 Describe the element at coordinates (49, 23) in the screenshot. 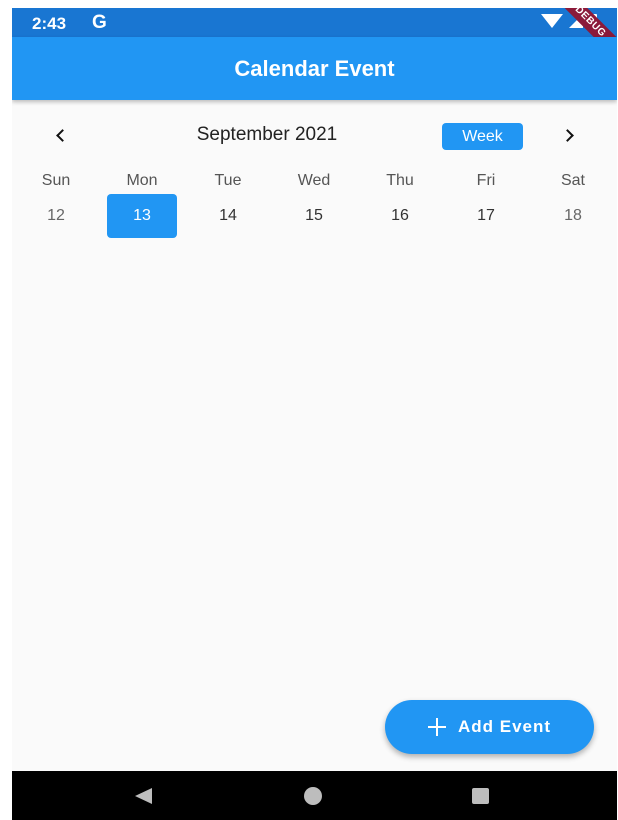

I see `status-time: 2:43` at that location.